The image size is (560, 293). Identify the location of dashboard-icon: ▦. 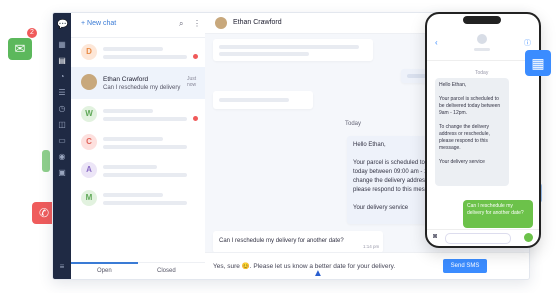
(62, 45).